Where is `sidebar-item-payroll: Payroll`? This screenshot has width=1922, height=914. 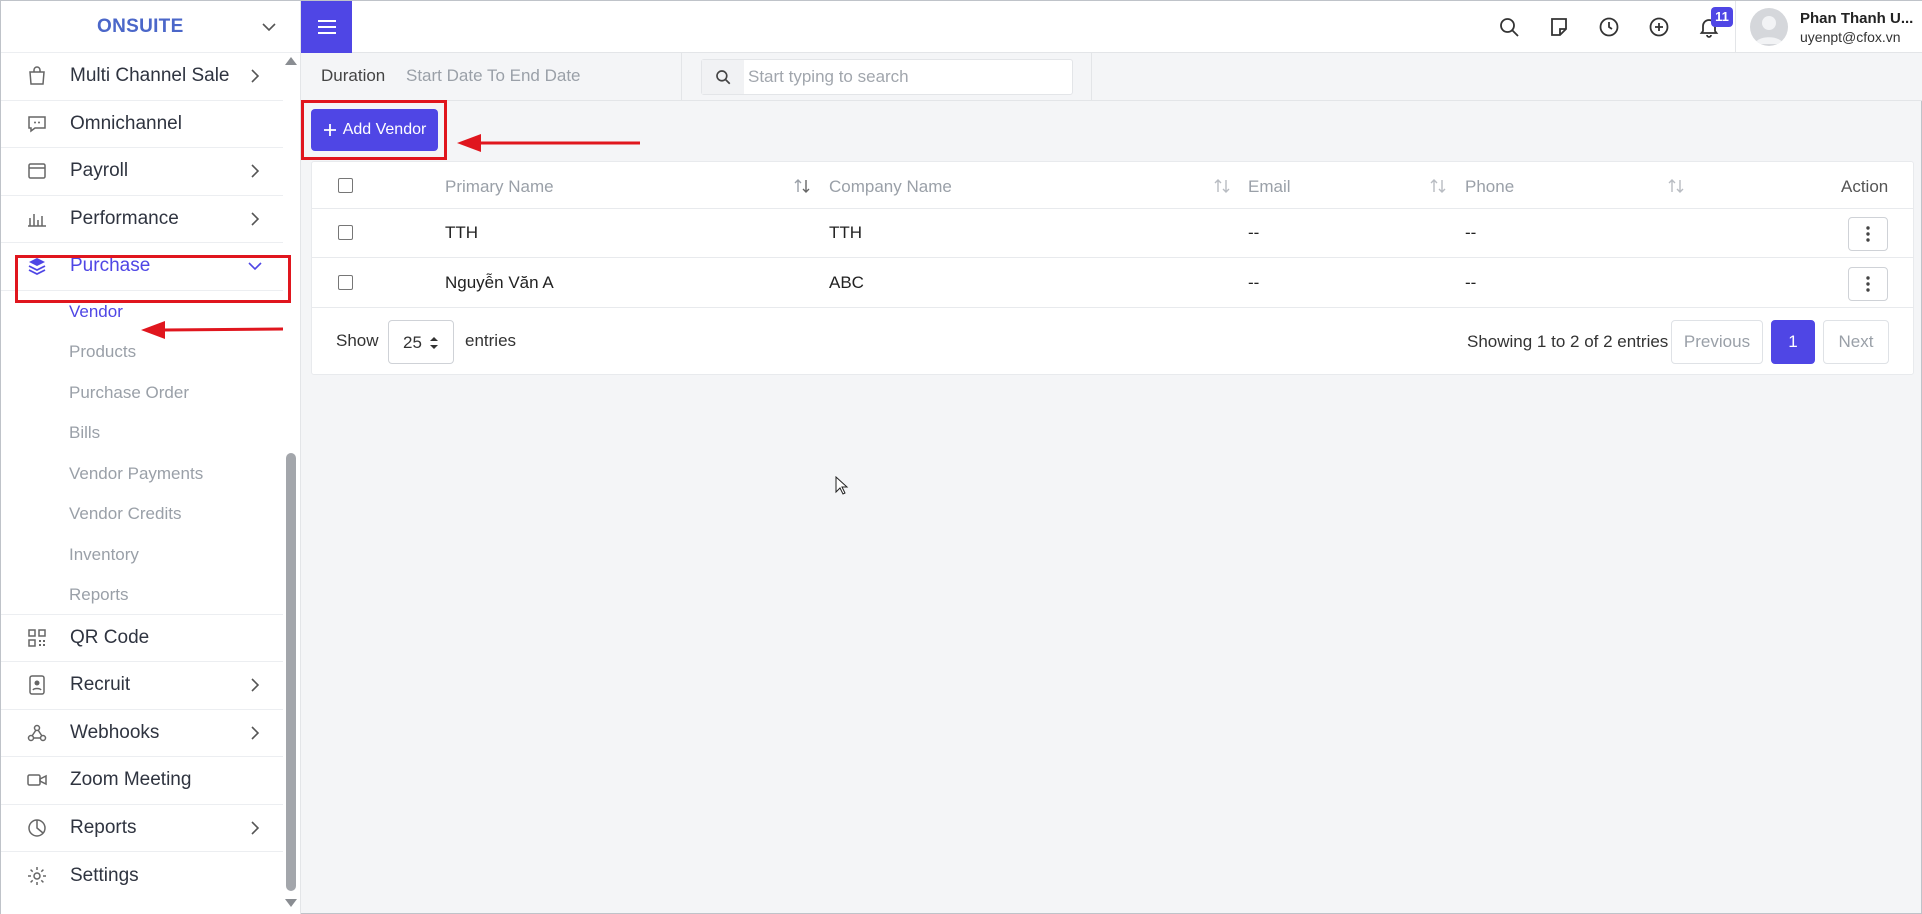
sidebar-item-payroll: Payroll is located at coordinates (142, 172).